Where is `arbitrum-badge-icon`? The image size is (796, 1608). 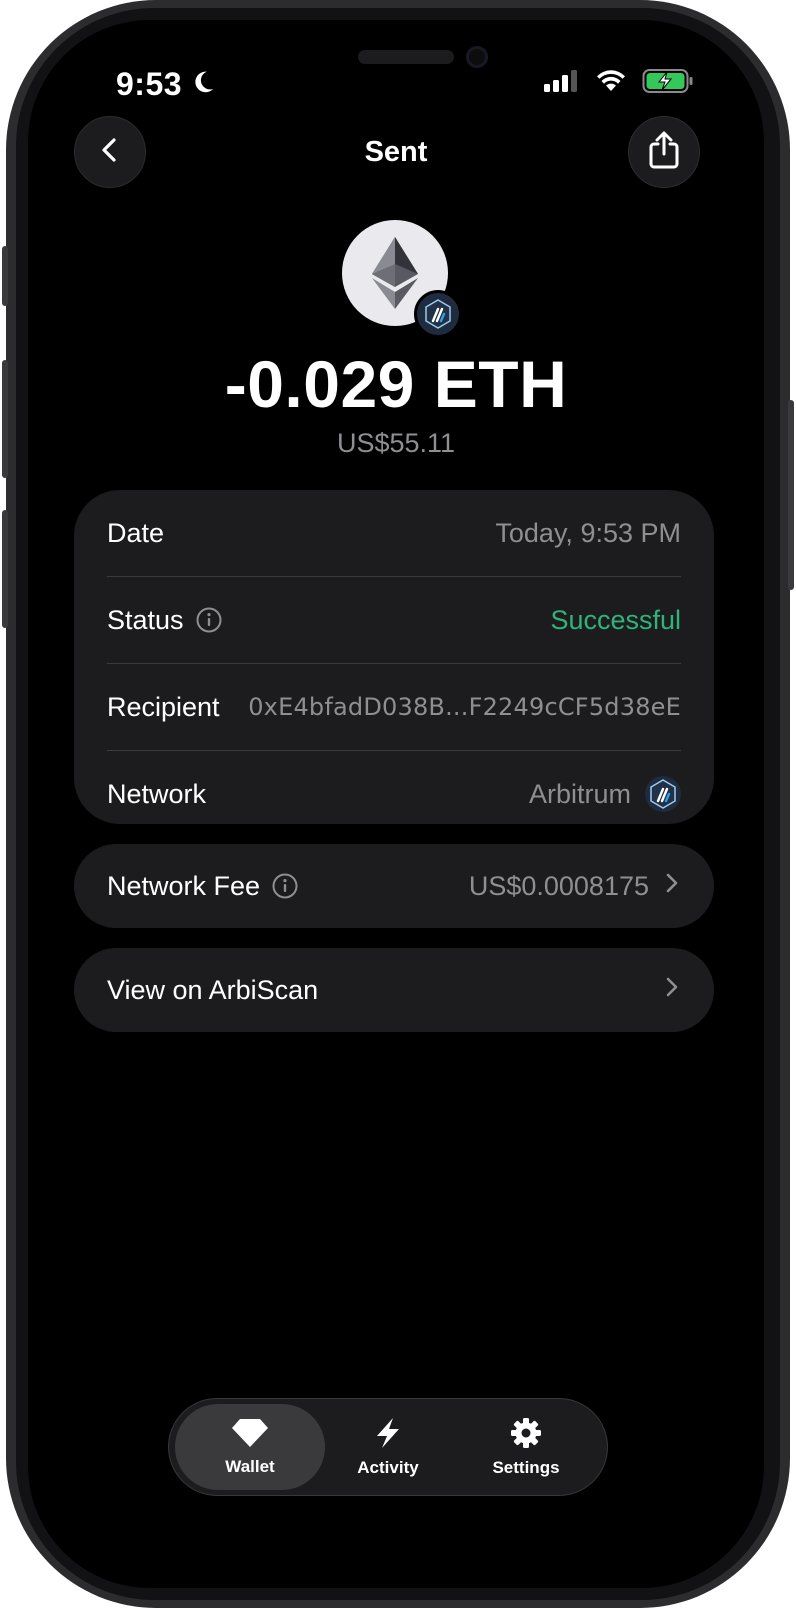 arbitrum-badge-icon is located at coordinates (438, 314).